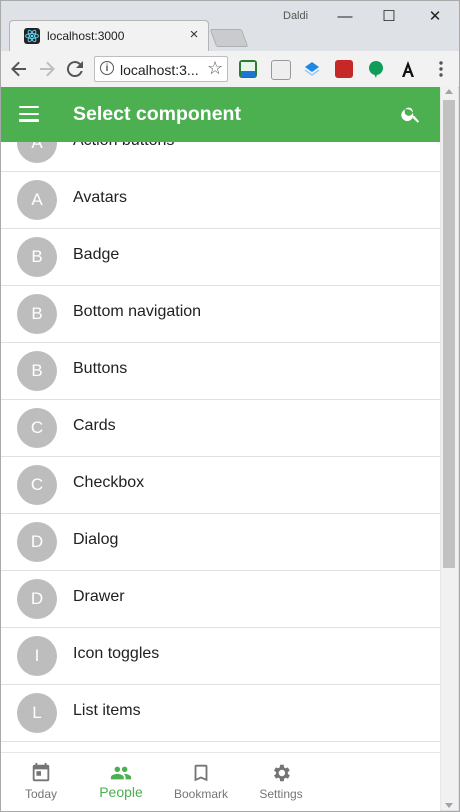 Image resolution: width=460 pixels, height=812 pixels. What do you see at coordinates (408, 69) in the screenshot?
I see `extension-font-icon` at bounding box center [408, 69].